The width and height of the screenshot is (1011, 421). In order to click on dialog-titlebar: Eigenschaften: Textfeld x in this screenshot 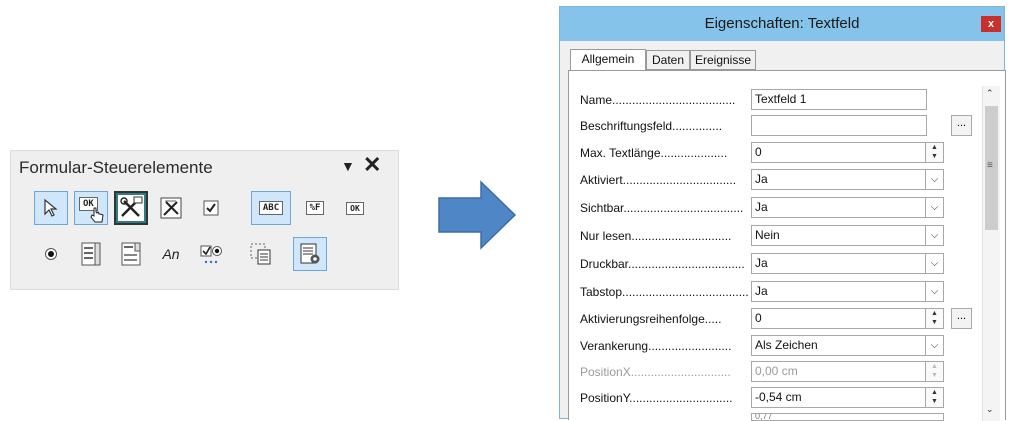, I will do `click(782, 24)`.